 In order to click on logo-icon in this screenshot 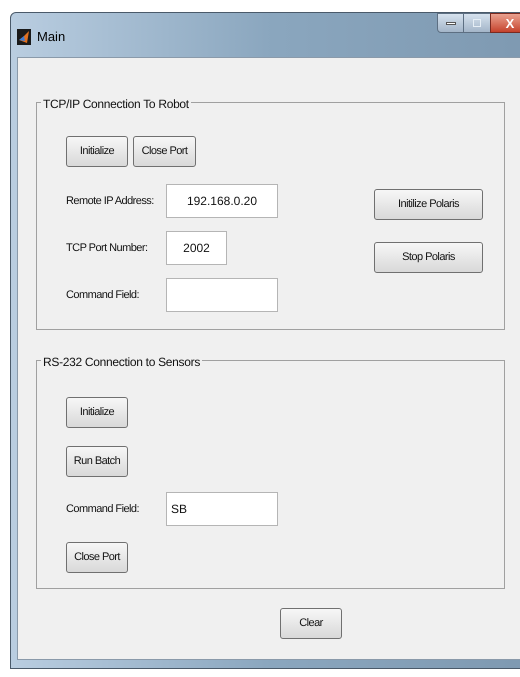, I will do `click(24, 36)`.